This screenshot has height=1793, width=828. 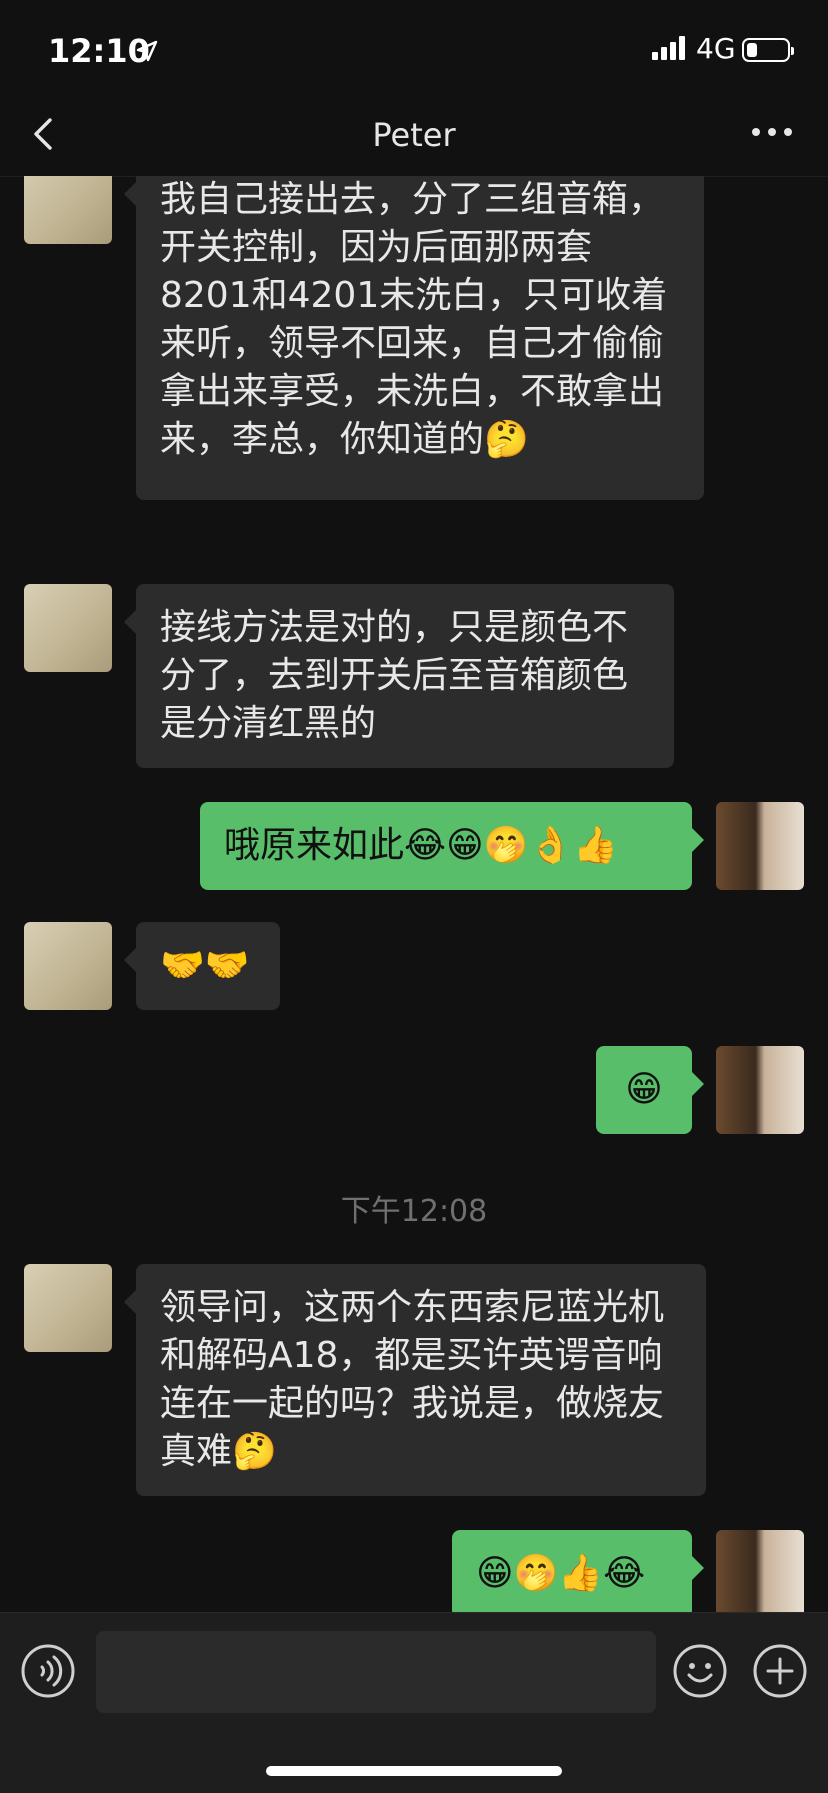 What do you see at coordinates (394, 675) in the screenshot?
I see `message-text: 接线方法是对的，只是颜色不分了，去到开关后至音箱颜色是分清红黑的` at bounding box center [394, 675].